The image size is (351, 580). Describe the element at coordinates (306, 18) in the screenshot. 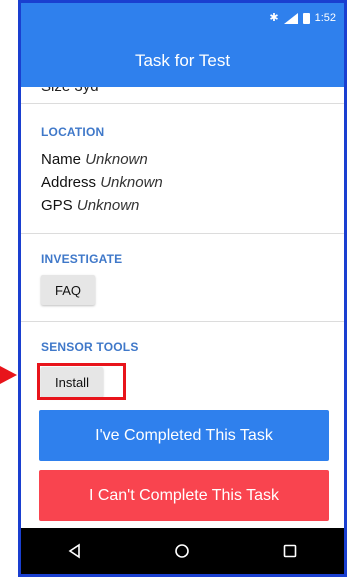

I see `battery-icon` at that location.